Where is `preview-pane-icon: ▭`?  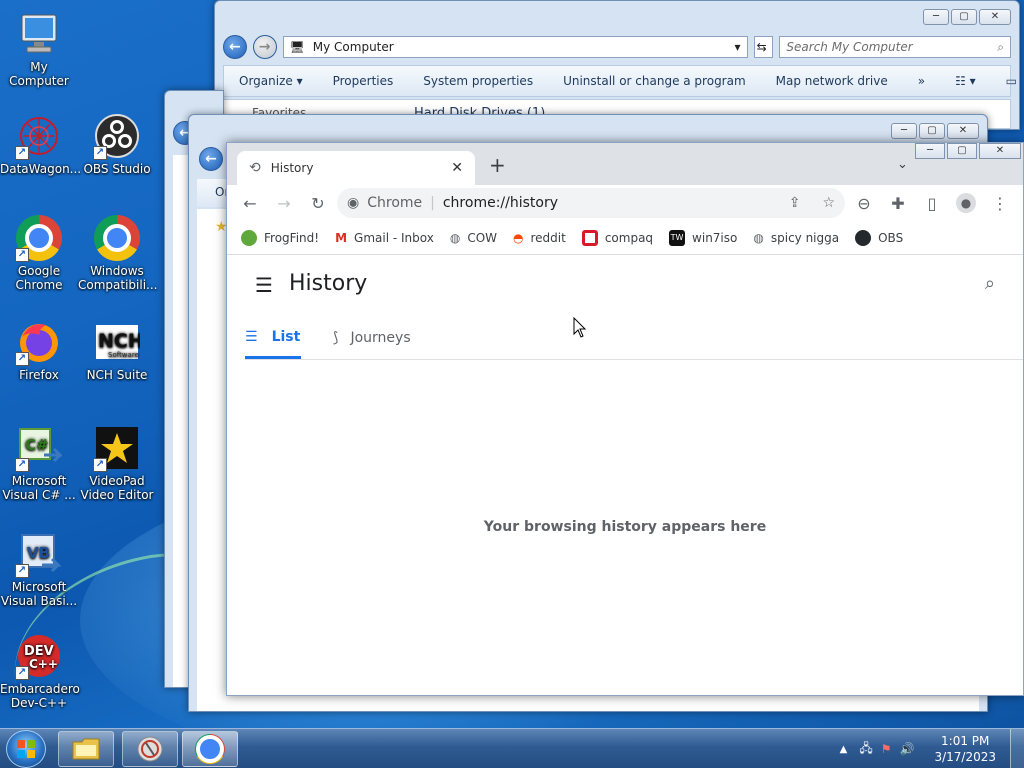
preview-pane-icon: ▭ is located at coordinates (1007, 81).